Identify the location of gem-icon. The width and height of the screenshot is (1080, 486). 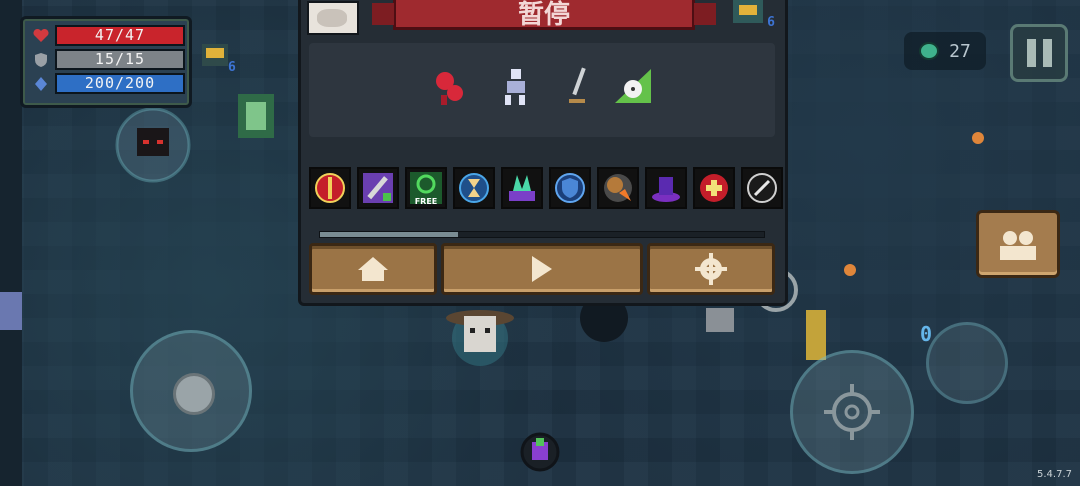
(929, 51).